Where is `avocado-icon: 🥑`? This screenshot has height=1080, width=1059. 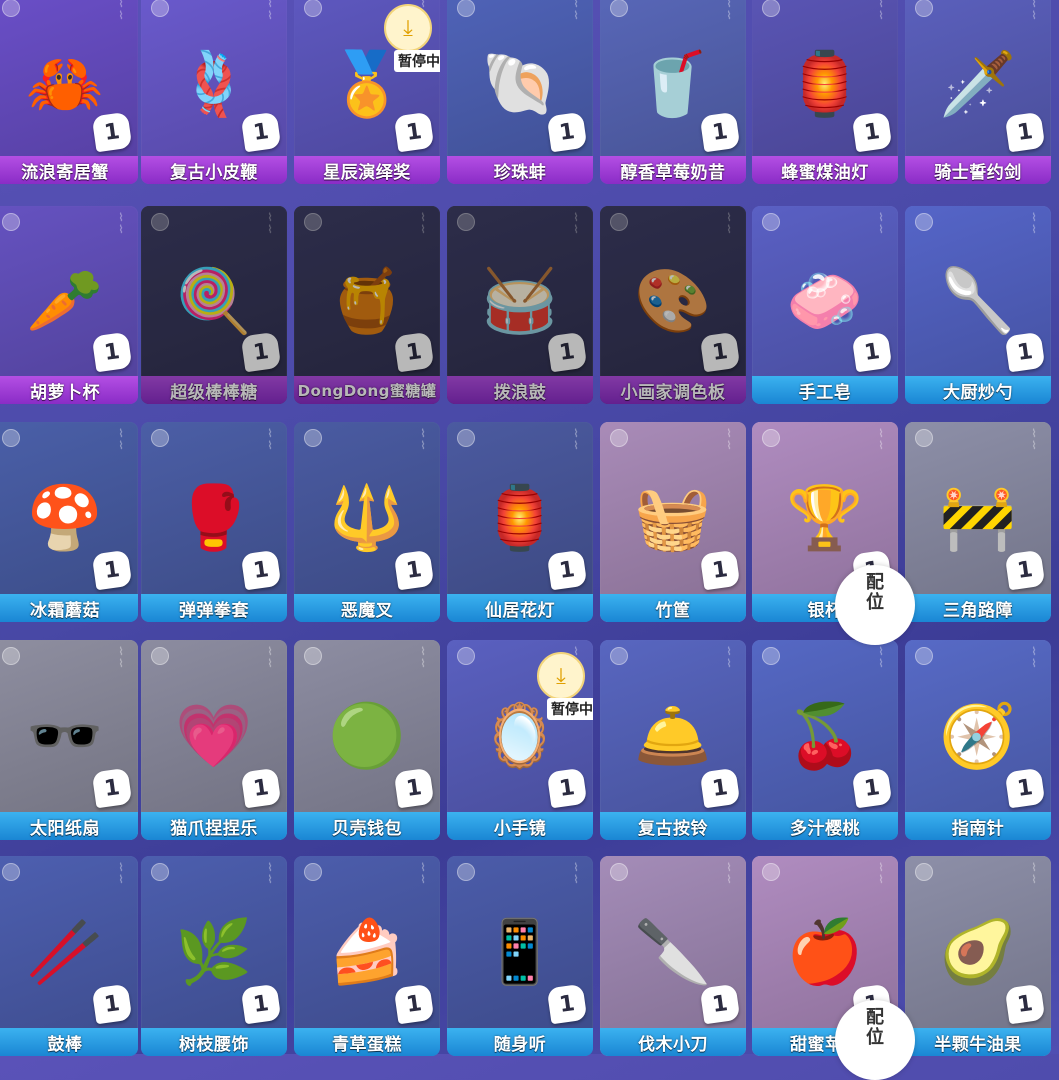 avocado-icon: 🥑 is located at coordinates (978, 951).